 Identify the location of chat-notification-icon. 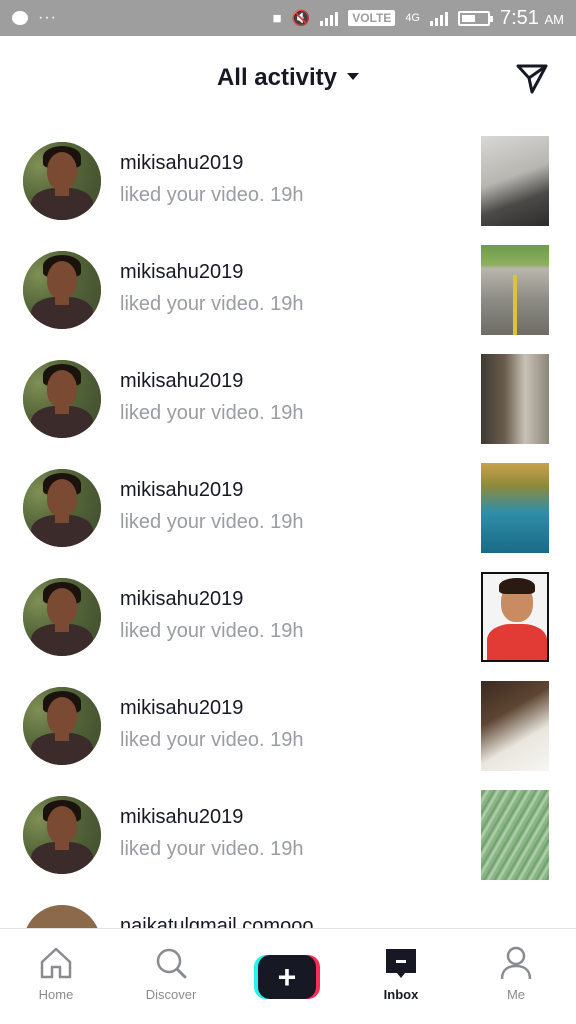
(20, 18).